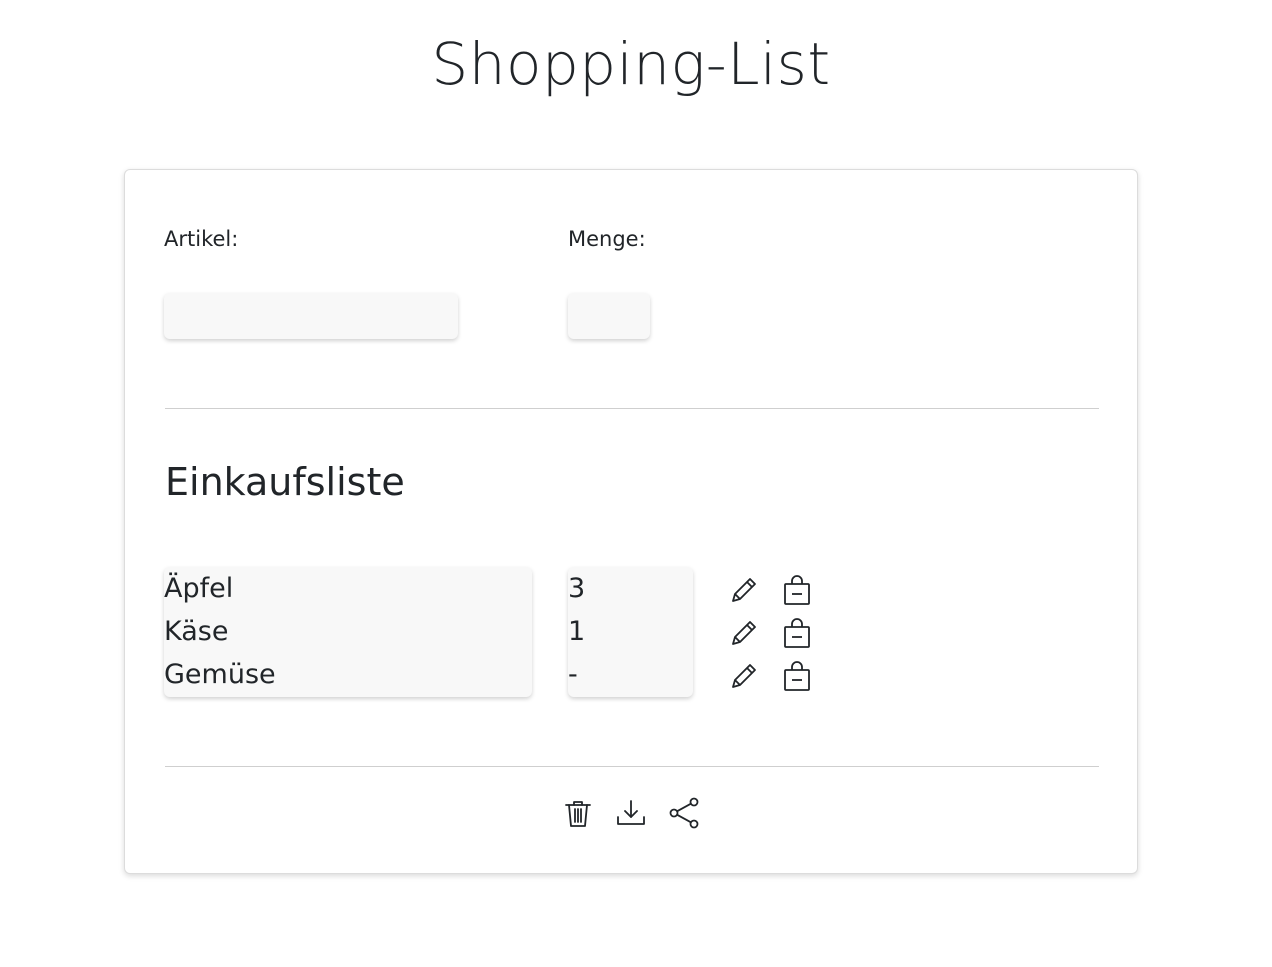  What do you see at coordinates (577, 588) in the screenshot?
I see `item-quantity: 3` at bounding box center [577, 588].